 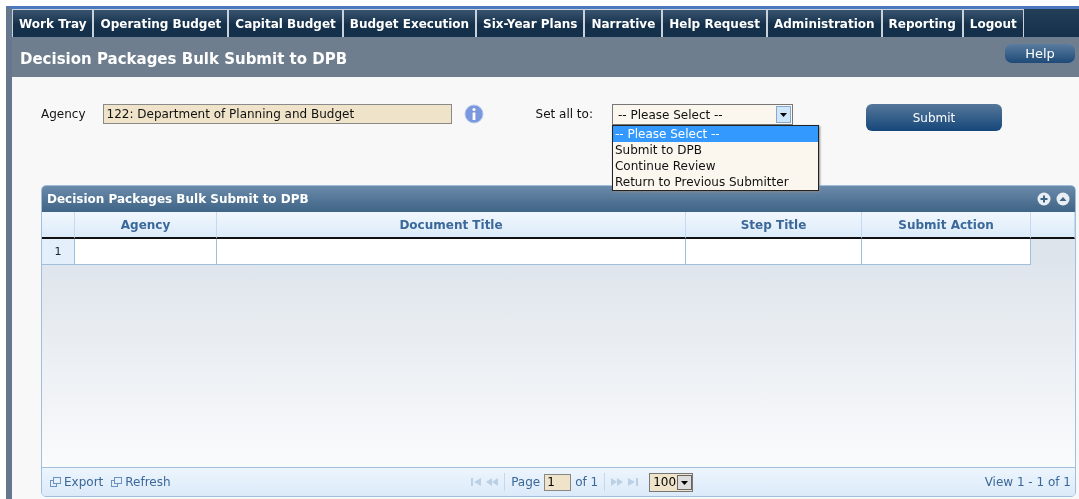 What do you see at coordinates (714, 23) in the screenshot?
I see `nav-tab: Help Request` at bounding box center [714, 23].